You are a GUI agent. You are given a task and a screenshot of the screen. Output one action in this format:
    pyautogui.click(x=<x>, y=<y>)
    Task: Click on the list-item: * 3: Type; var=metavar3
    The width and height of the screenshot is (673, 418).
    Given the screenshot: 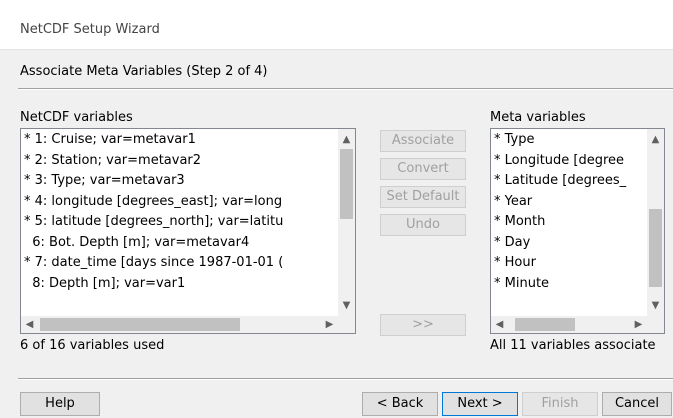 What is the action you would take?
    pyautogui.click(x=180, y=181)
    